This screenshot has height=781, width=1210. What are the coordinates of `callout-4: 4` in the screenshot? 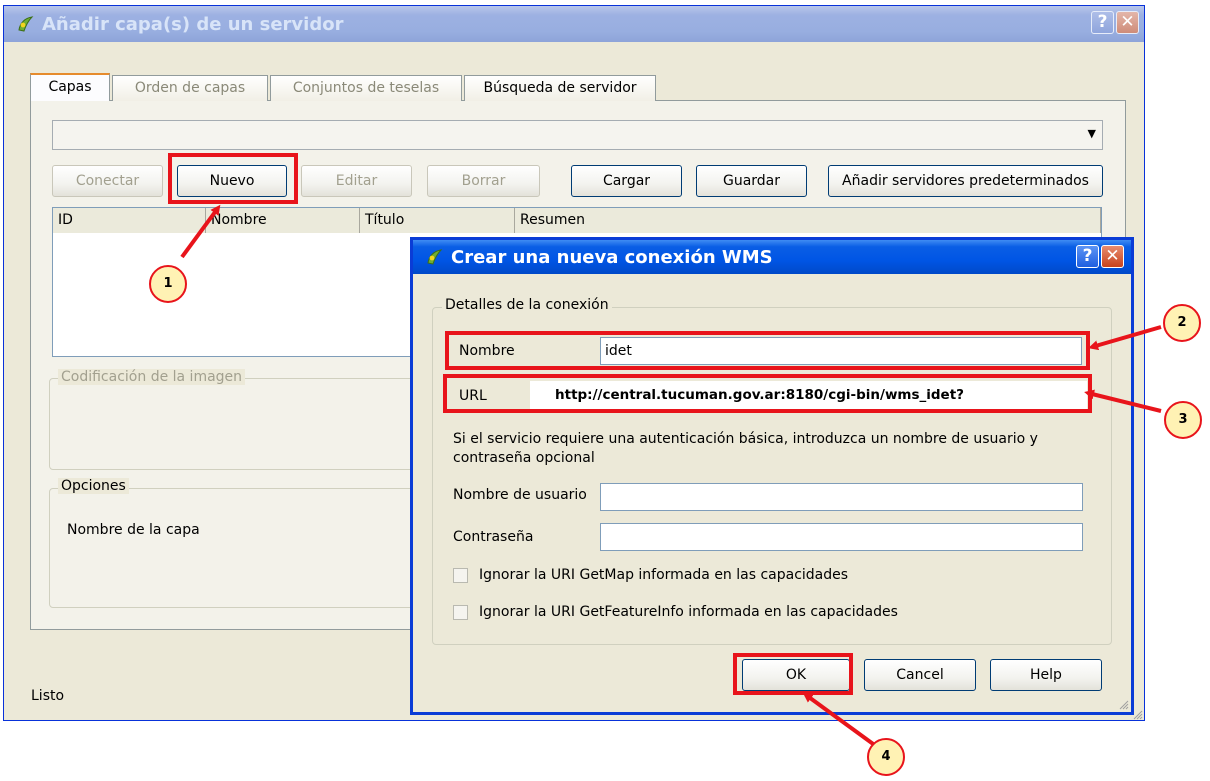 It's located at (886, 757).